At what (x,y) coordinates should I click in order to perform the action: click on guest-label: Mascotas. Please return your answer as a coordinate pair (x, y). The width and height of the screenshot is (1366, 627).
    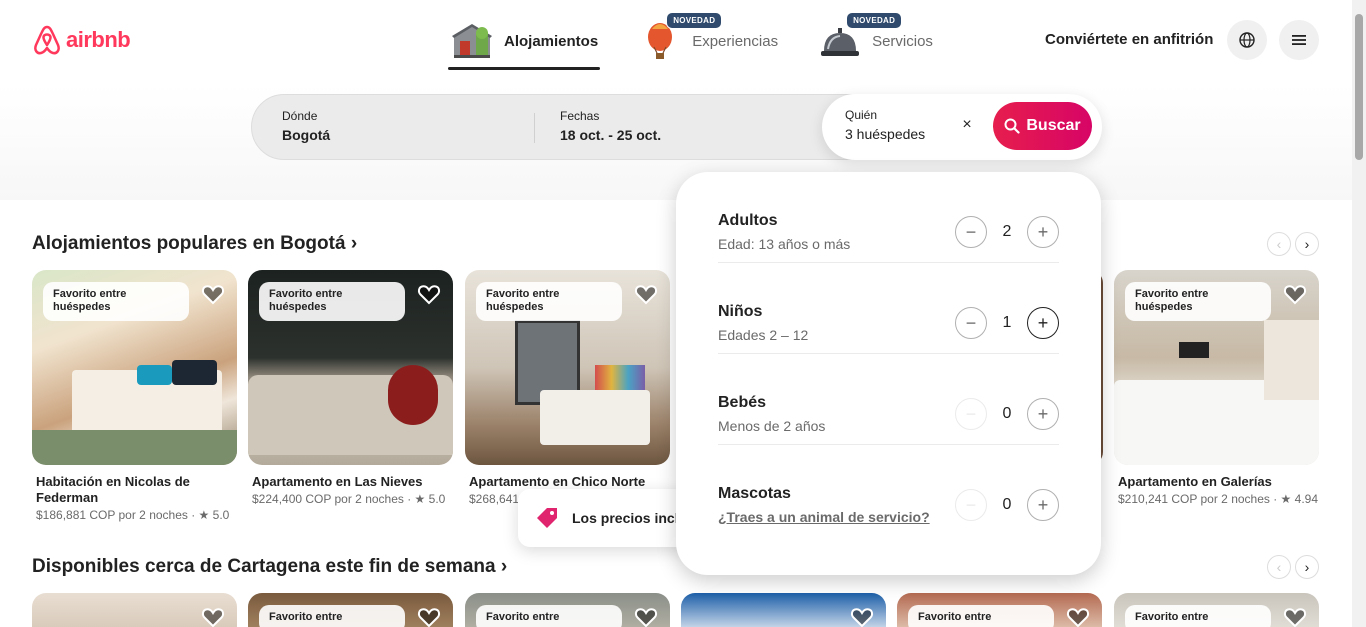
    Looking at the image, I should click on (754, 493).